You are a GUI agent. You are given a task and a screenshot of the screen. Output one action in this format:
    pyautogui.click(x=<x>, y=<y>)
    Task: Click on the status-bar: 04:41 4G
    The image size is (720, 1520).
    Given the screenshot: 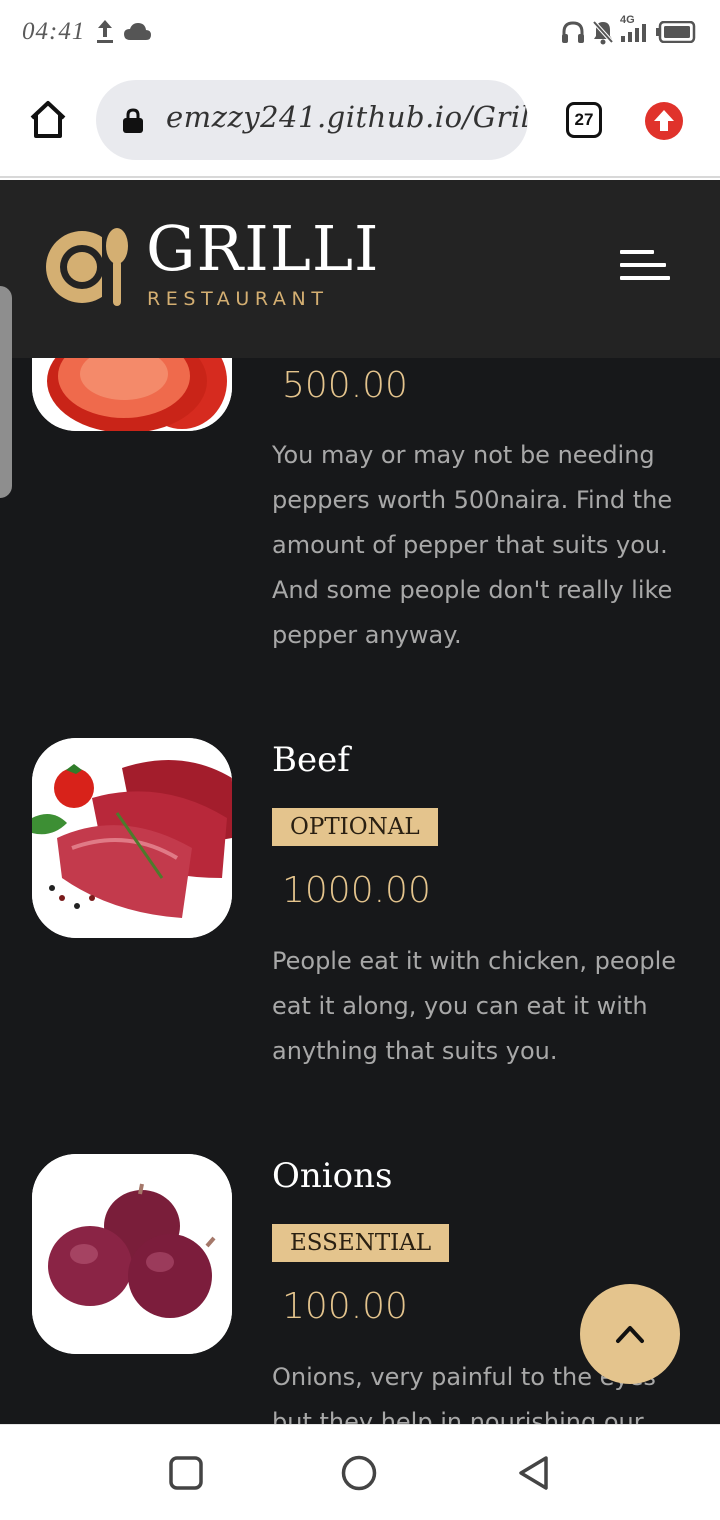 What is the action you would take?
    pyautogui.click(x=360, y=32)
    